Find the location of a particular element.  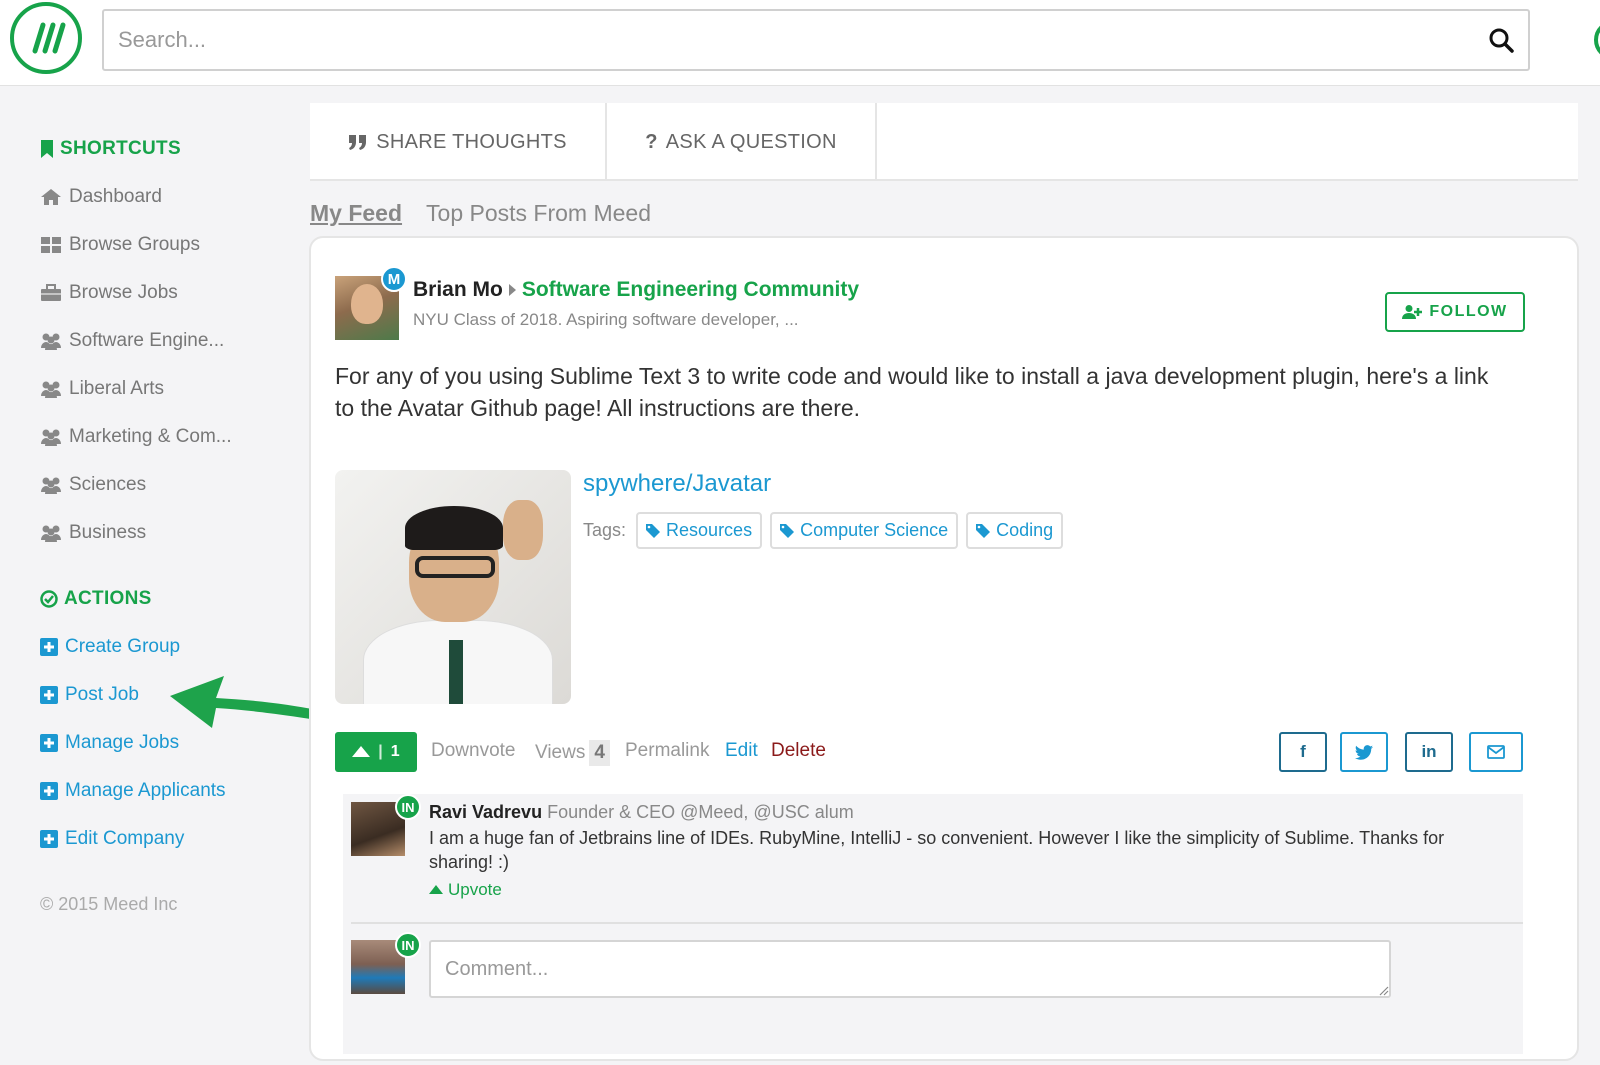

logo-slashes is located at coordinates (49, 38).